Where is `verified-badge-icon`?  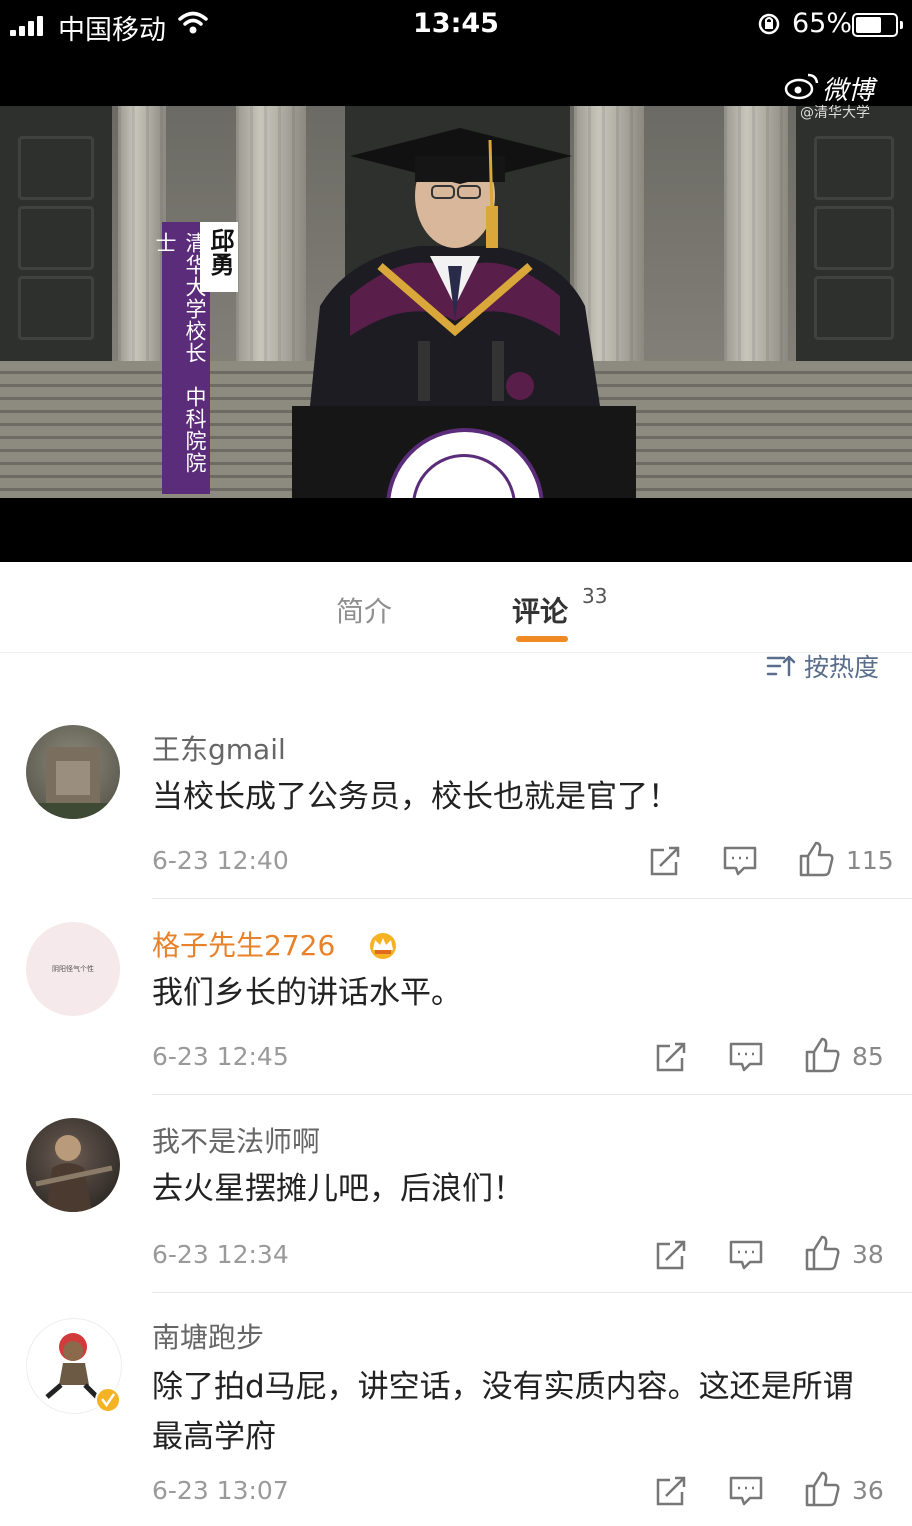
verified-badge-icon is located at coordinates (108, 1400).